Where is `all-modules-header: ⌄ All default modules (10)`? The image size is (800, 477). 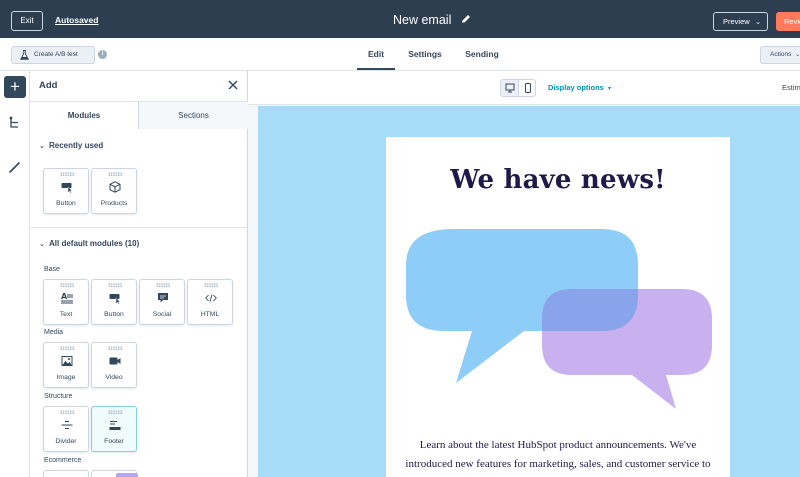
all-modules-header: ⌄ All default modules (10) is located at coordinates (89, 243).